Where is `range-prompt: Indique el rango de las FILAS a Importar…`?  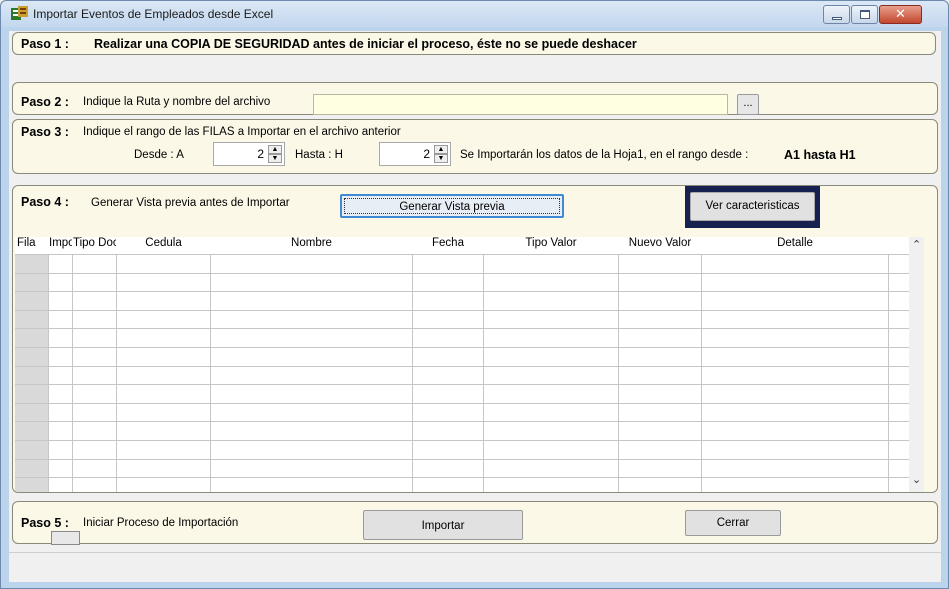
range-prompt: Indique el rango de las FILAS a Importar… is located at coordinates (242, 132).